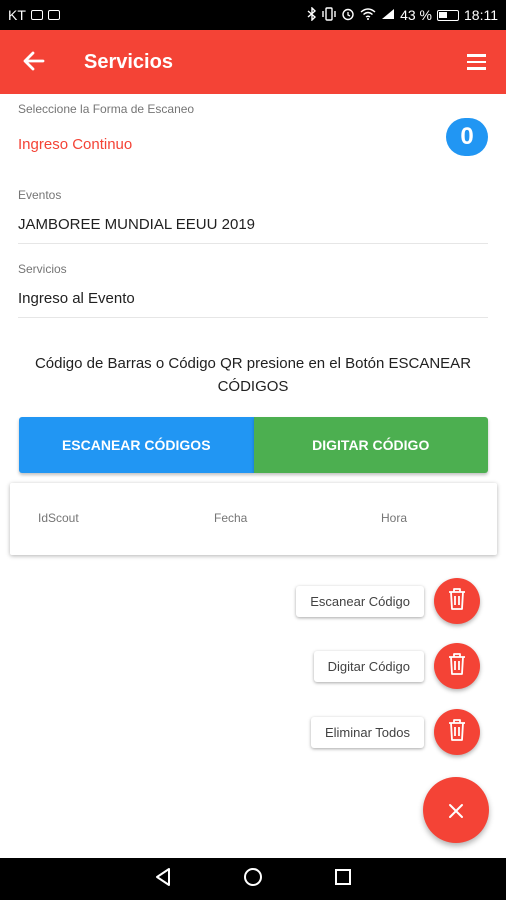 The height and width of the screenshot is (900, 506). I want to click on close-icon, so click(456, 810).